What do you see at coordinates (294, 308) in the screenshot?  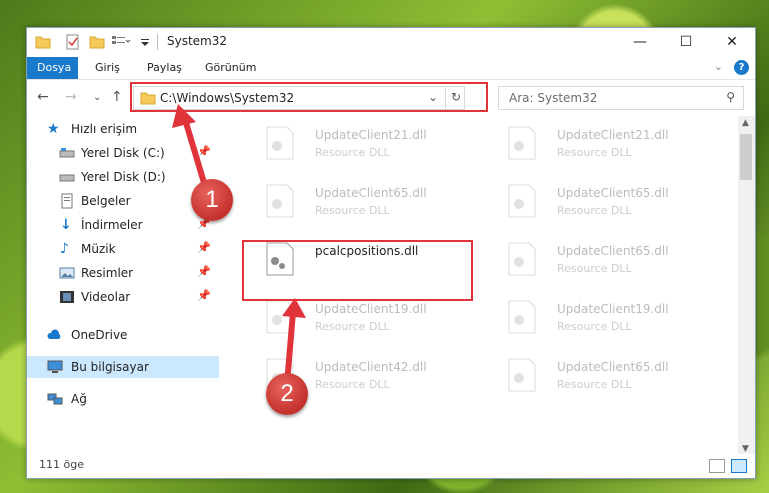 I see `arrow-2-head` at bounding box center [294, 308].